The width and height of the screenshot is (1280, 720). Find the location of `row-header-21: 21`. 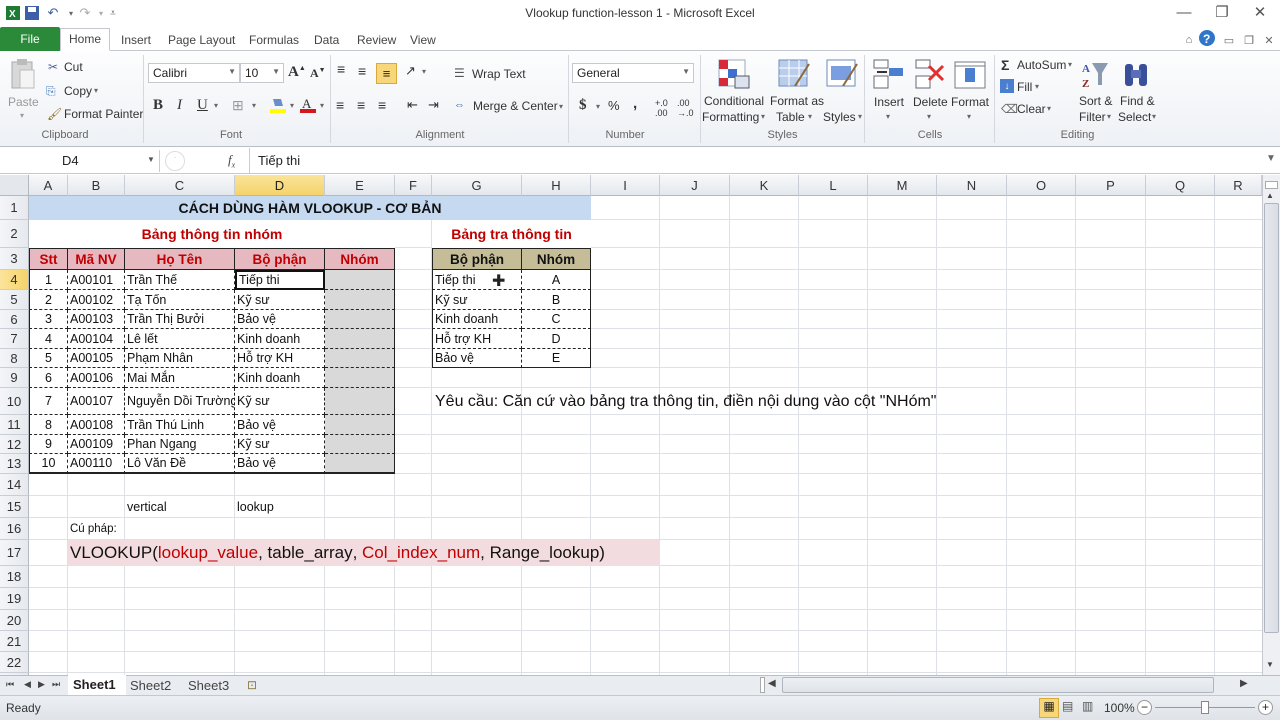

row-header-21: 21 is located at coordinates (14, 641).